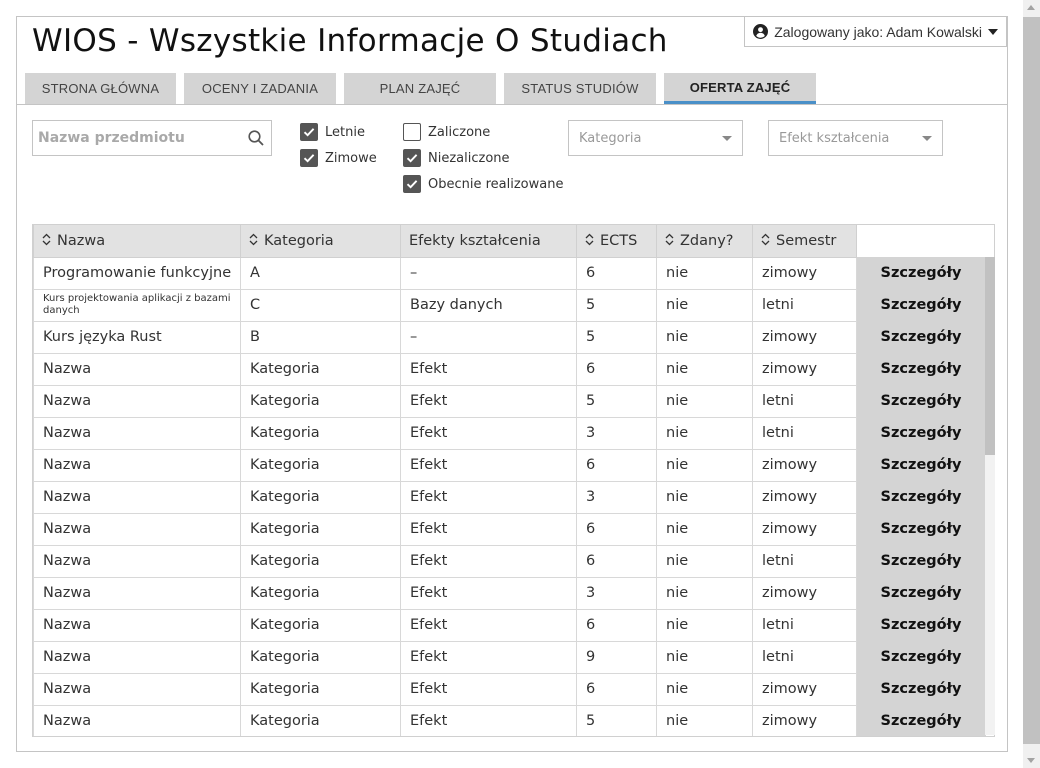 The width and height of the screenshot is (1040, 768). What do you see at coordinates (993, 31) in the screenshot?
I see `caret-down-icon` at bounding box center [993, 31].